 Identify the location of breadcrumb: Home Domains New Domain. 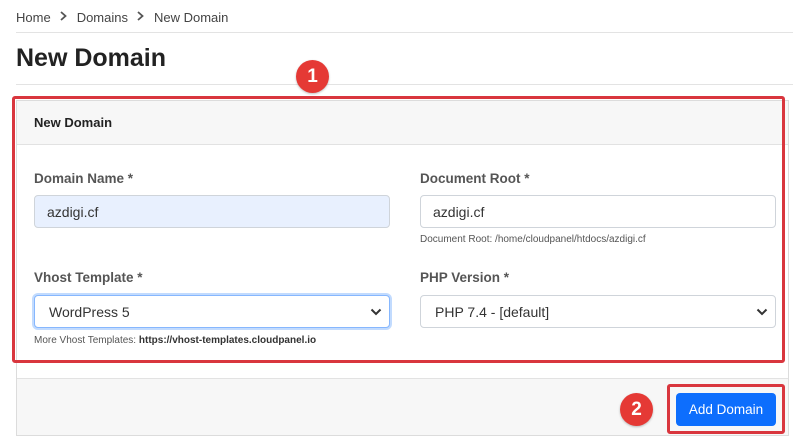
(122, 17).